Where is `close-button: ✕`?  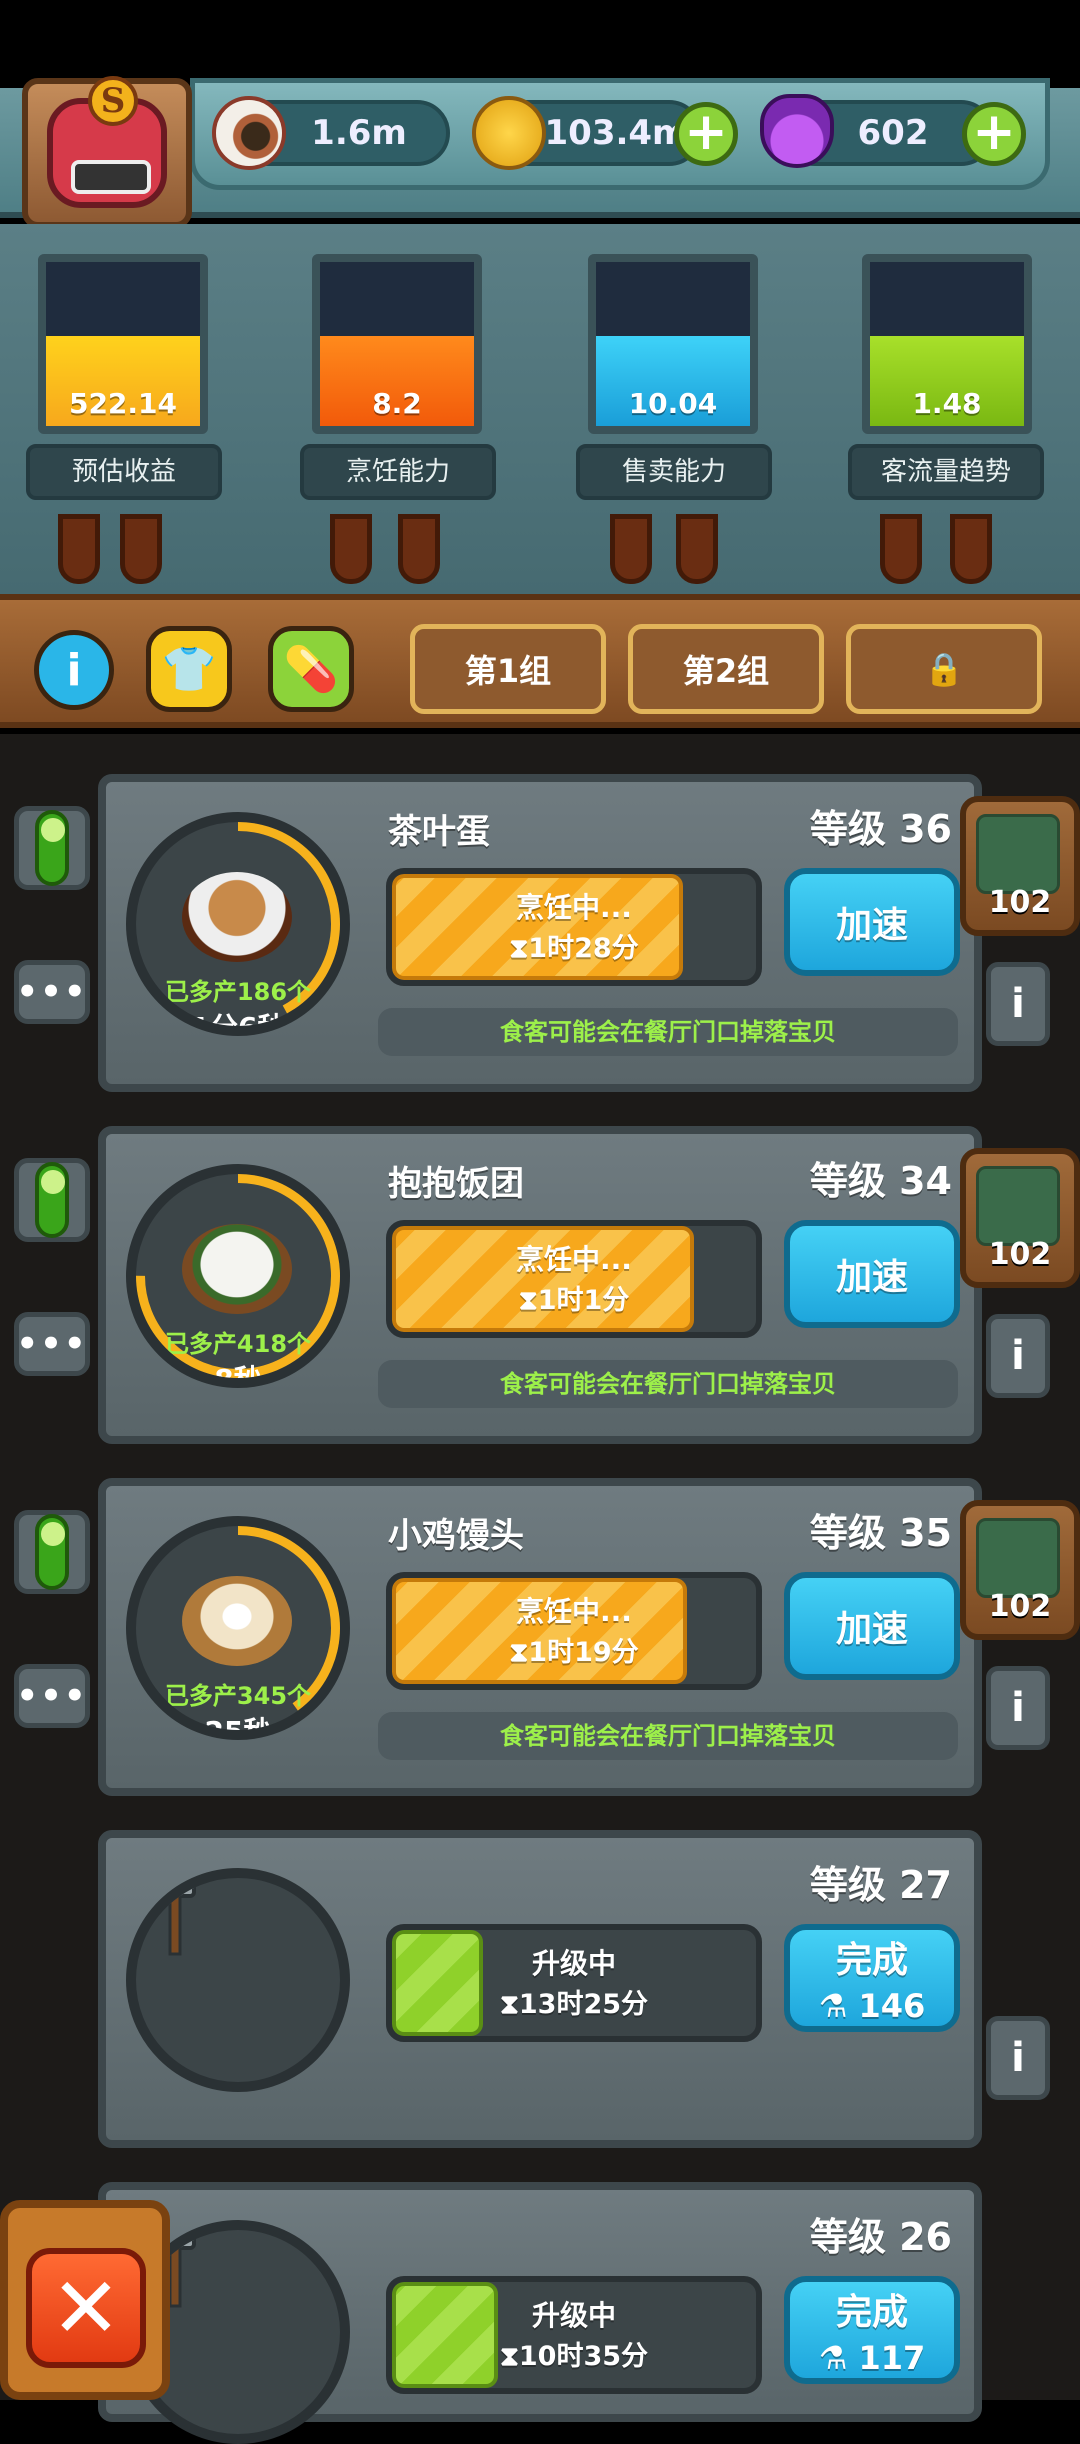 close-button: ✕ is located at coordinates (86, 2308).